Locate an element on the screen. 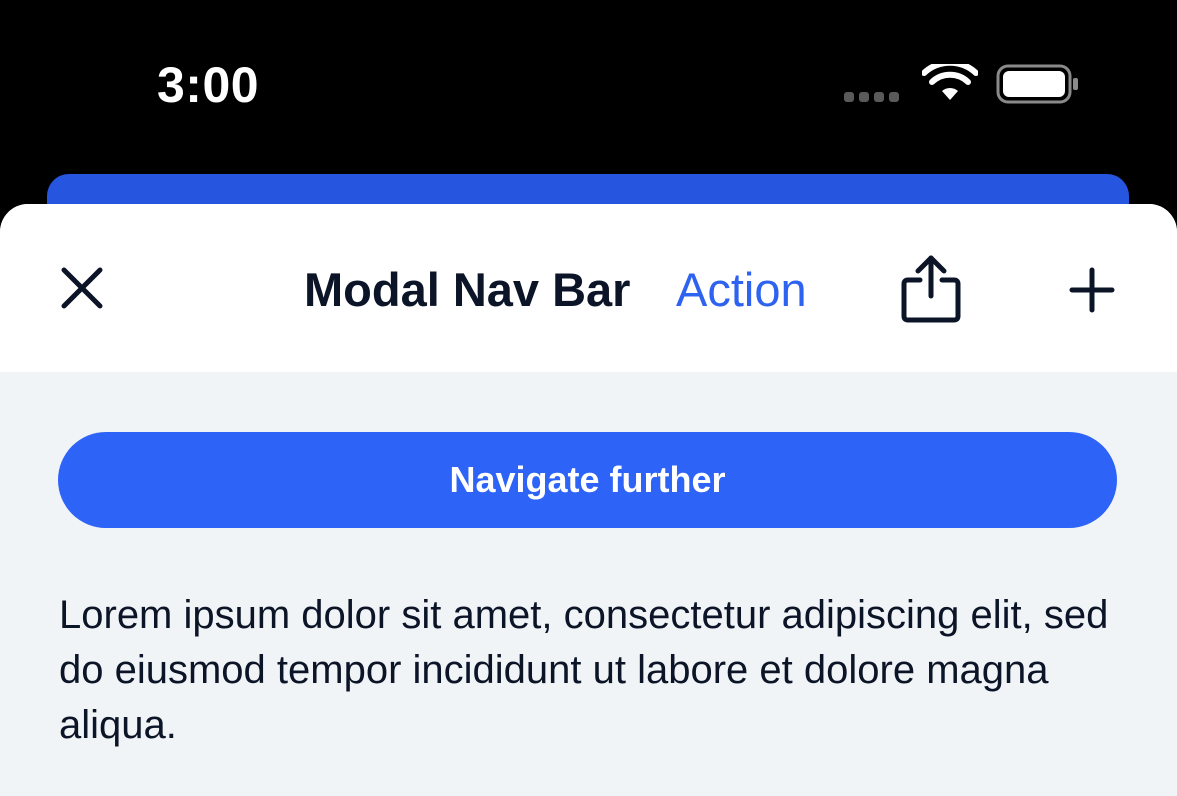 This screenshot has width=1177, height=796. signal-dots-icon is located at coordinates (874, 98).